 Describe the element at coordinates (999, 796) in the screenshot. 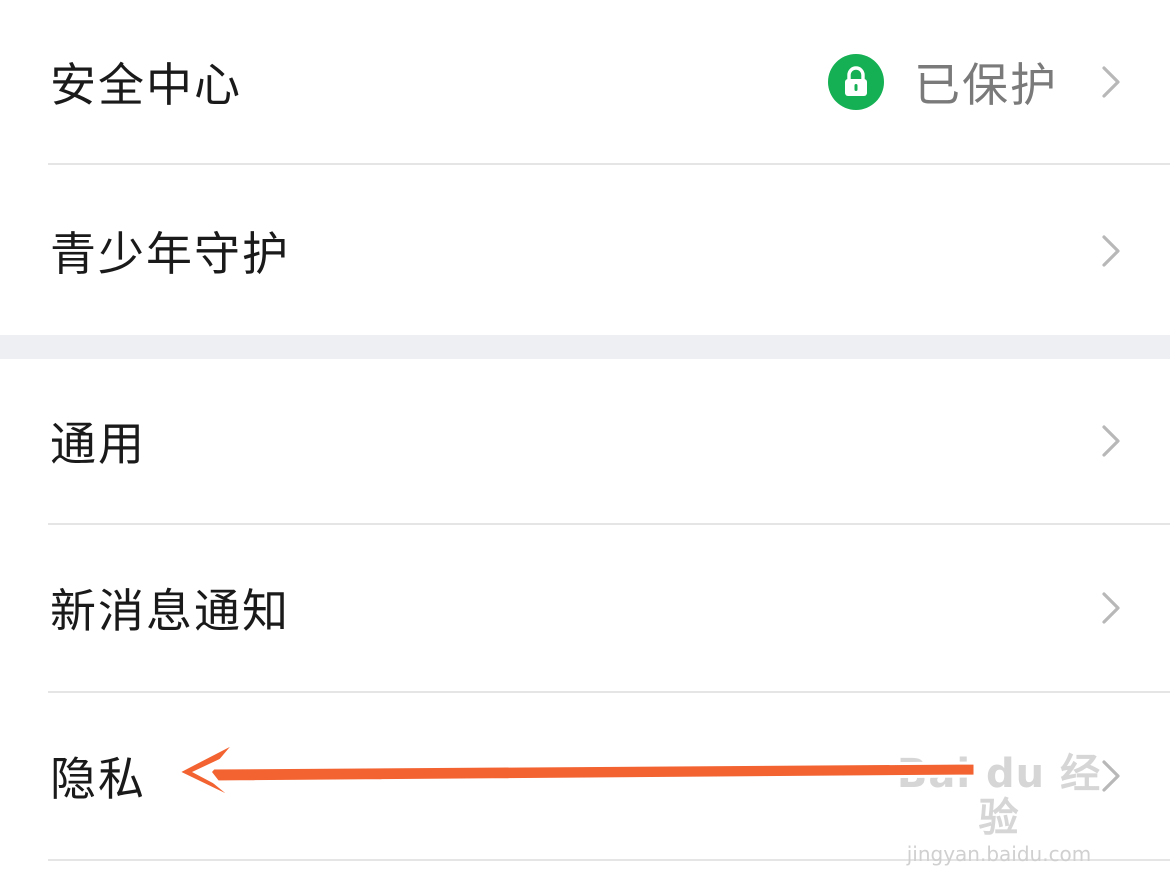

I see `watermark-logo-text: Bai du 经验` at that location.